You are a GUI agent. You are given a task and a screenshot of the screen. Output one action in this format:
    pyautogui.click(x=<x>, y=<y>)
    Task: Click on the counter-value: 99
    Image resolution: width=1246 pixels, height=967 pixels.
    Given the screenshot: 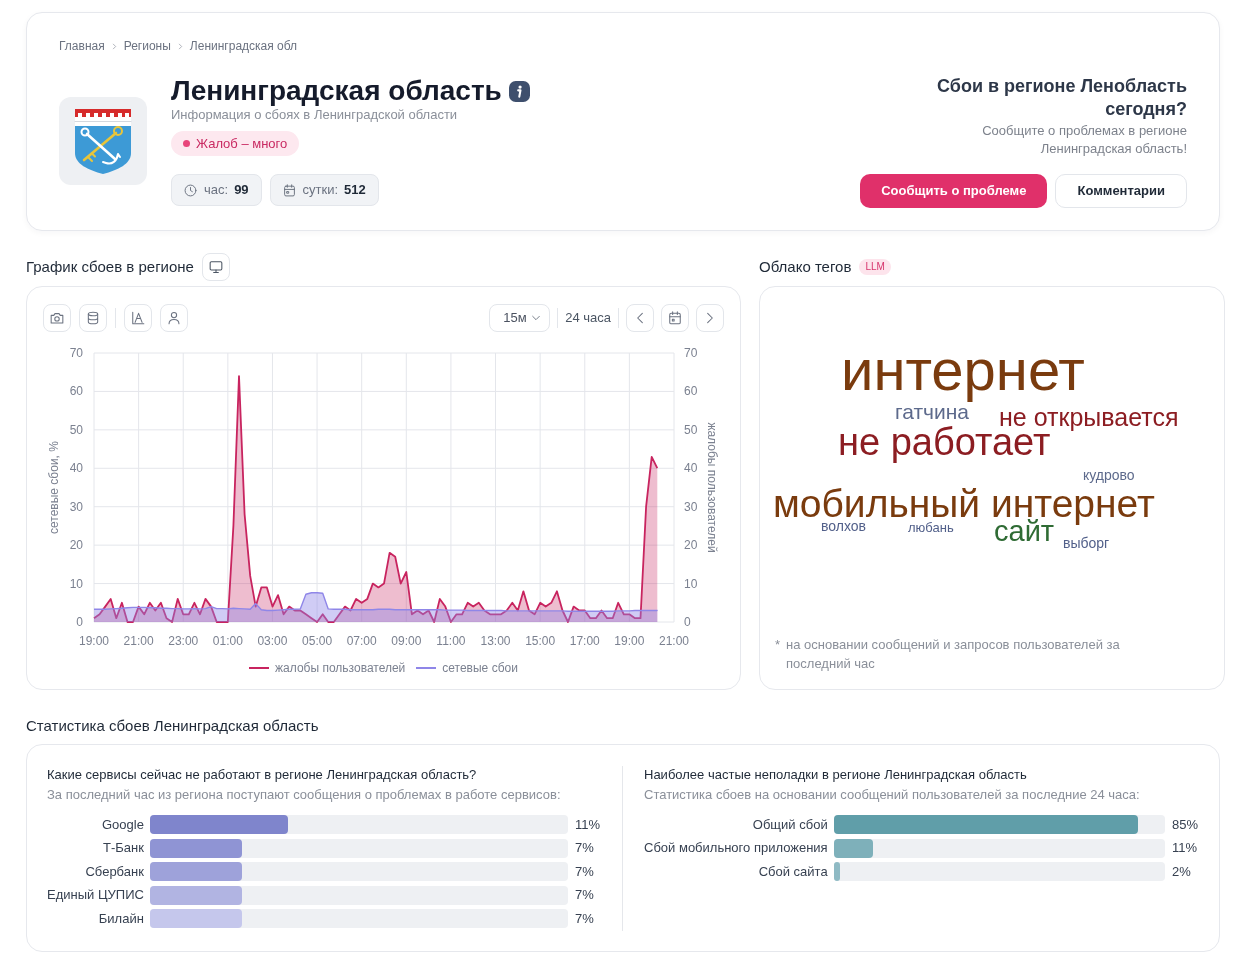 What is the action you would take?
    pyautogui.click(x=241, y=190)
    